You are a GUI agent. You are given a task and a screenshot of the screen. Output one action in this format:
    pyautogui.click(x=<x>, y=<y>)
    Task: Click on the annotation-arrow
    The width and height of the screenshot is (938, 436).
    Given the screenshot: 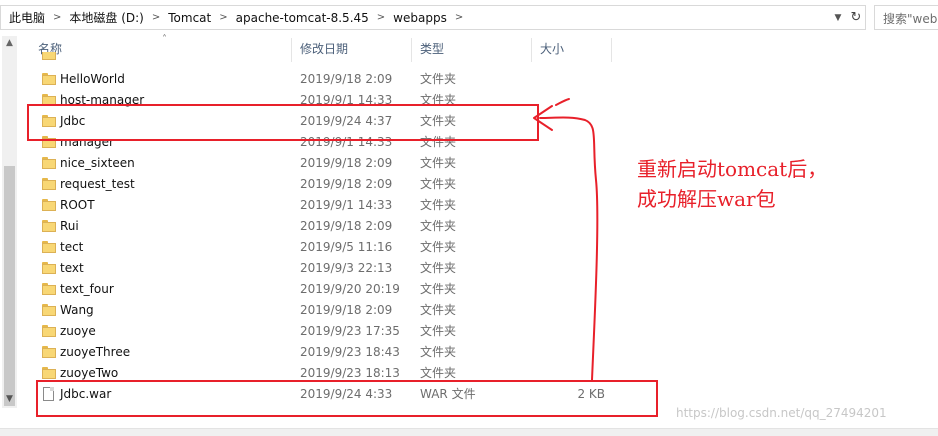 What is the action you would take?
    pyautogui.click(x=566, y=239)
    